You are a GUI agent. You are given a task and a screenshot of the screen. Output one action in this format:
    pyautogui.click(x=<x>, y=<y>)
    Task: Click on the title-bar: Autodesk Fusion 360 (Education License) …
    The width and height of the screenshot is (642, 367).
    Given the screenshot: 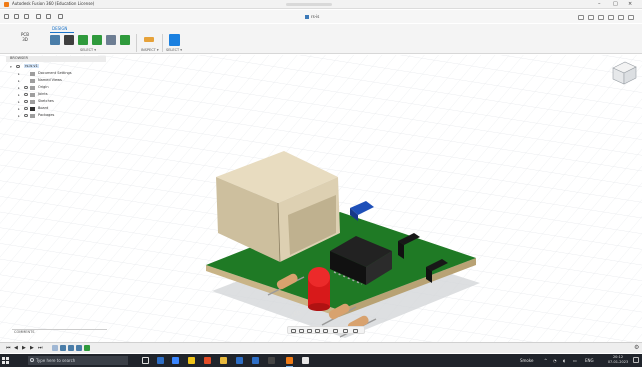 What is the action you would take?
    pyautogui.click(x=321, y=4)
    